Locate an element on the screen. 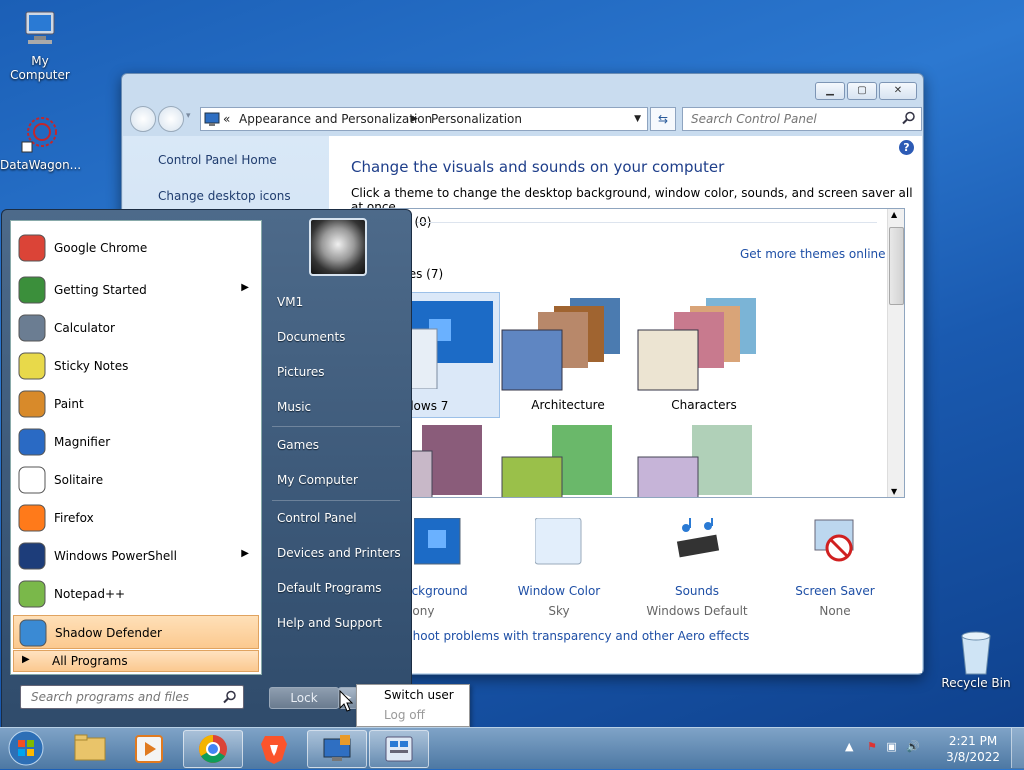 This screenshot has width=1024, height=770. program-item-paint: Paint is located at coordinates (136, 404).